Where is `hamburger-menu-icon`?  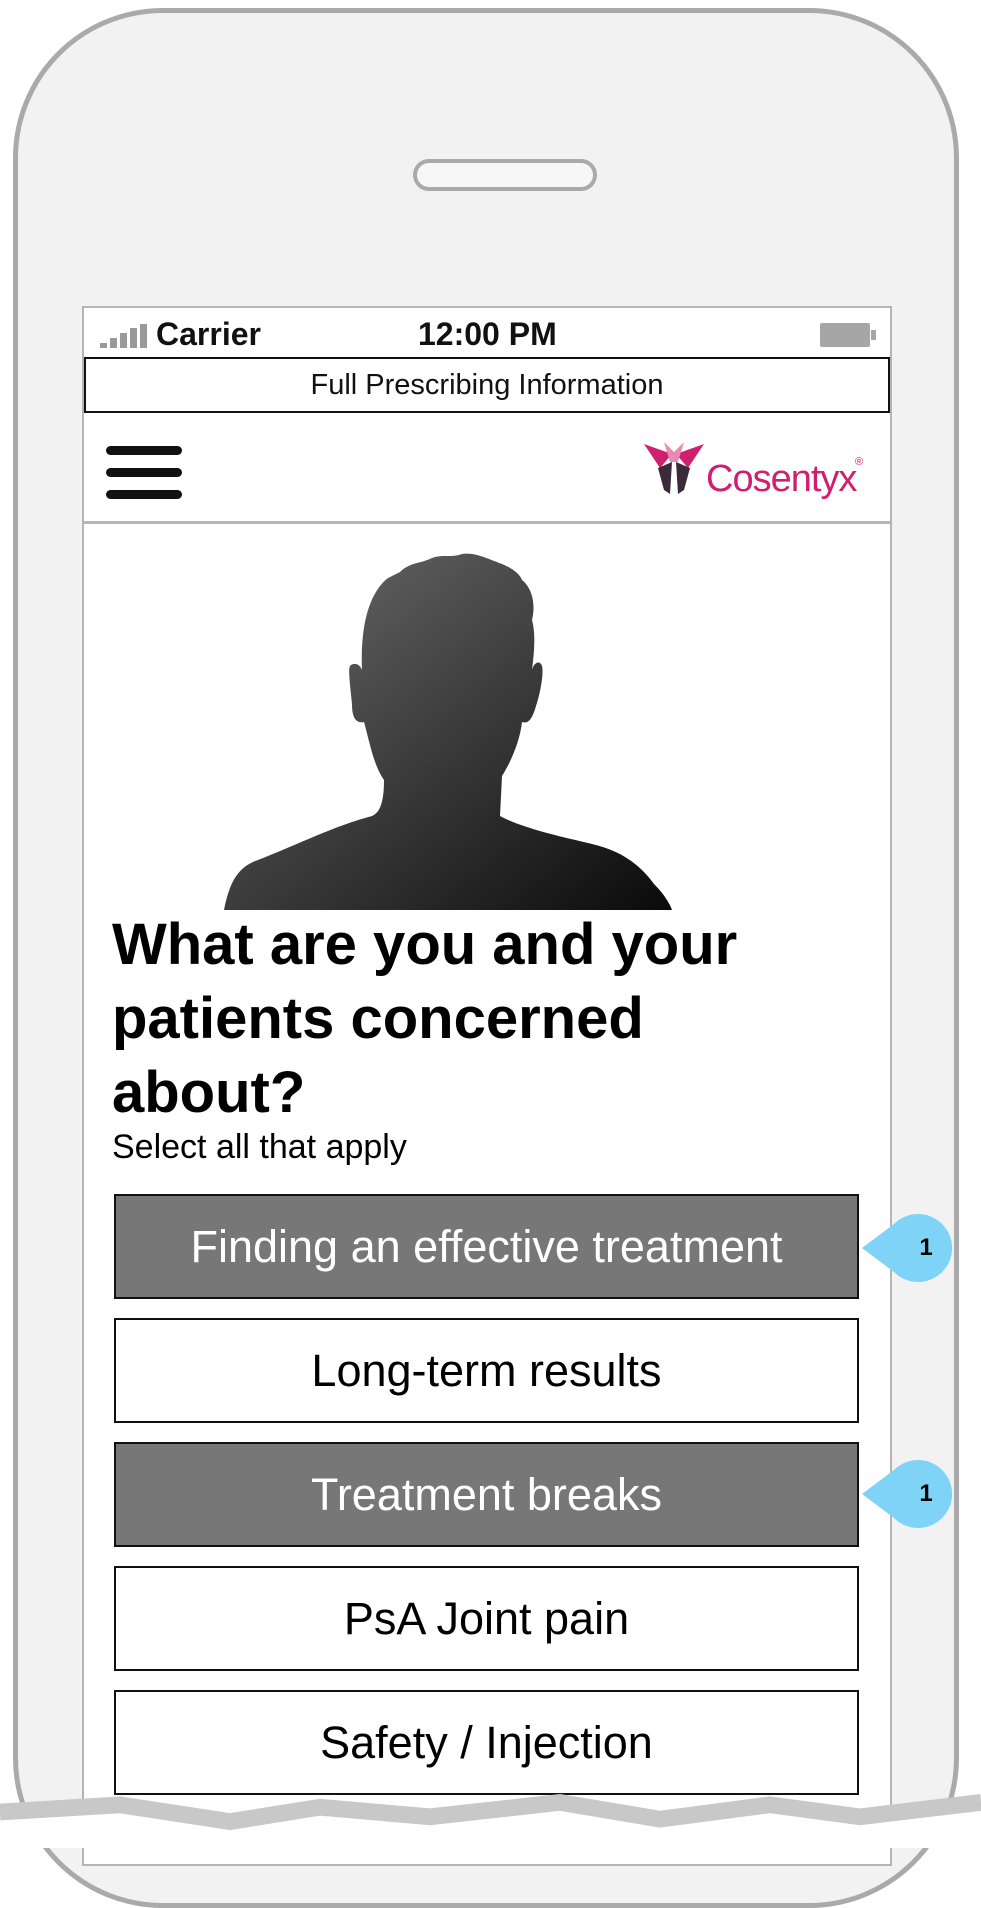
hamburger-menu-icon is located at coordinates (144, 474).